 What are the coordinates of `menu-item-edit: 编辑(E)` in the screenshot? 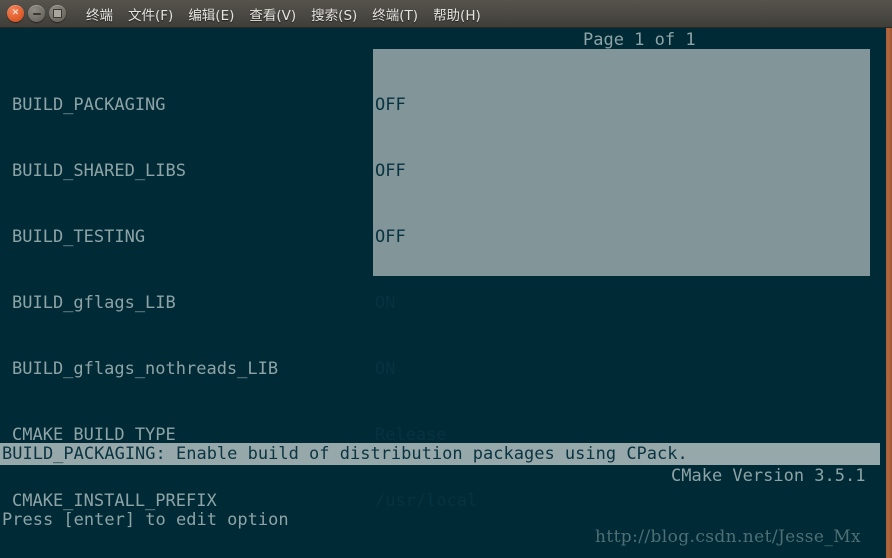 It's located at (211, 14).